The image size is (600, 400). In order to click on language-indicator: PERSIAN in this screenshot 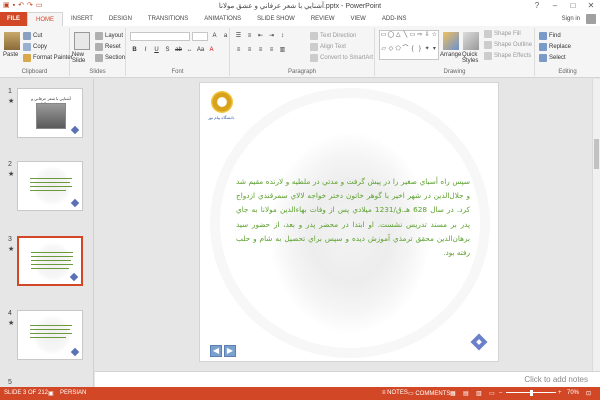, I will do `click(73, 393)`.